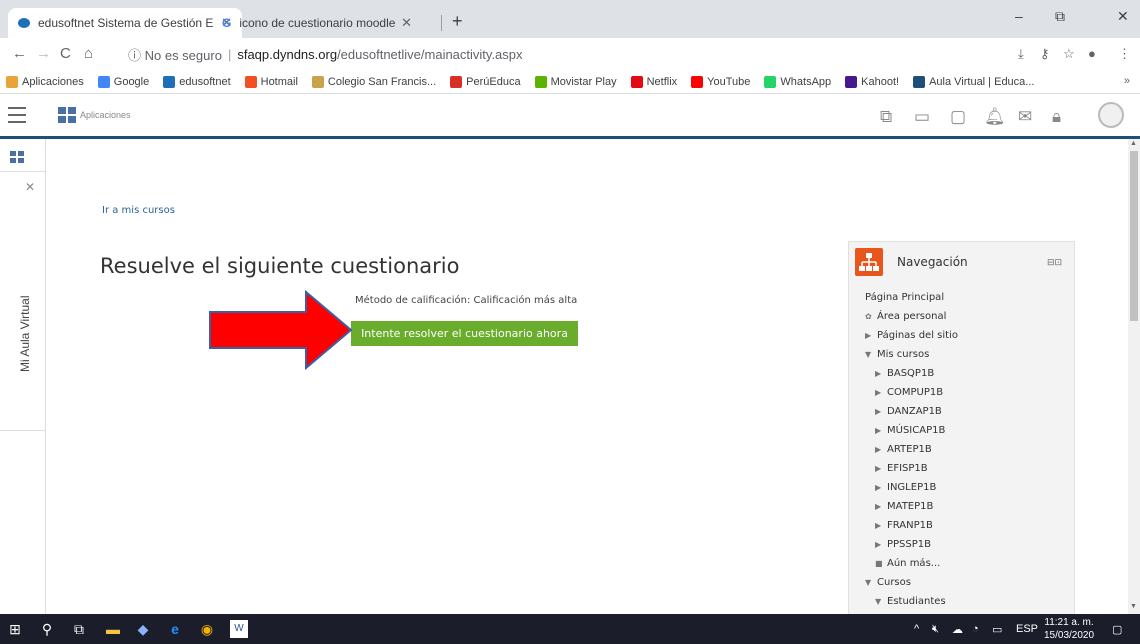 The width and height of the screenshot is (1140, 644). I want to click on maximize-button: ⧉, so click(1060, 16).